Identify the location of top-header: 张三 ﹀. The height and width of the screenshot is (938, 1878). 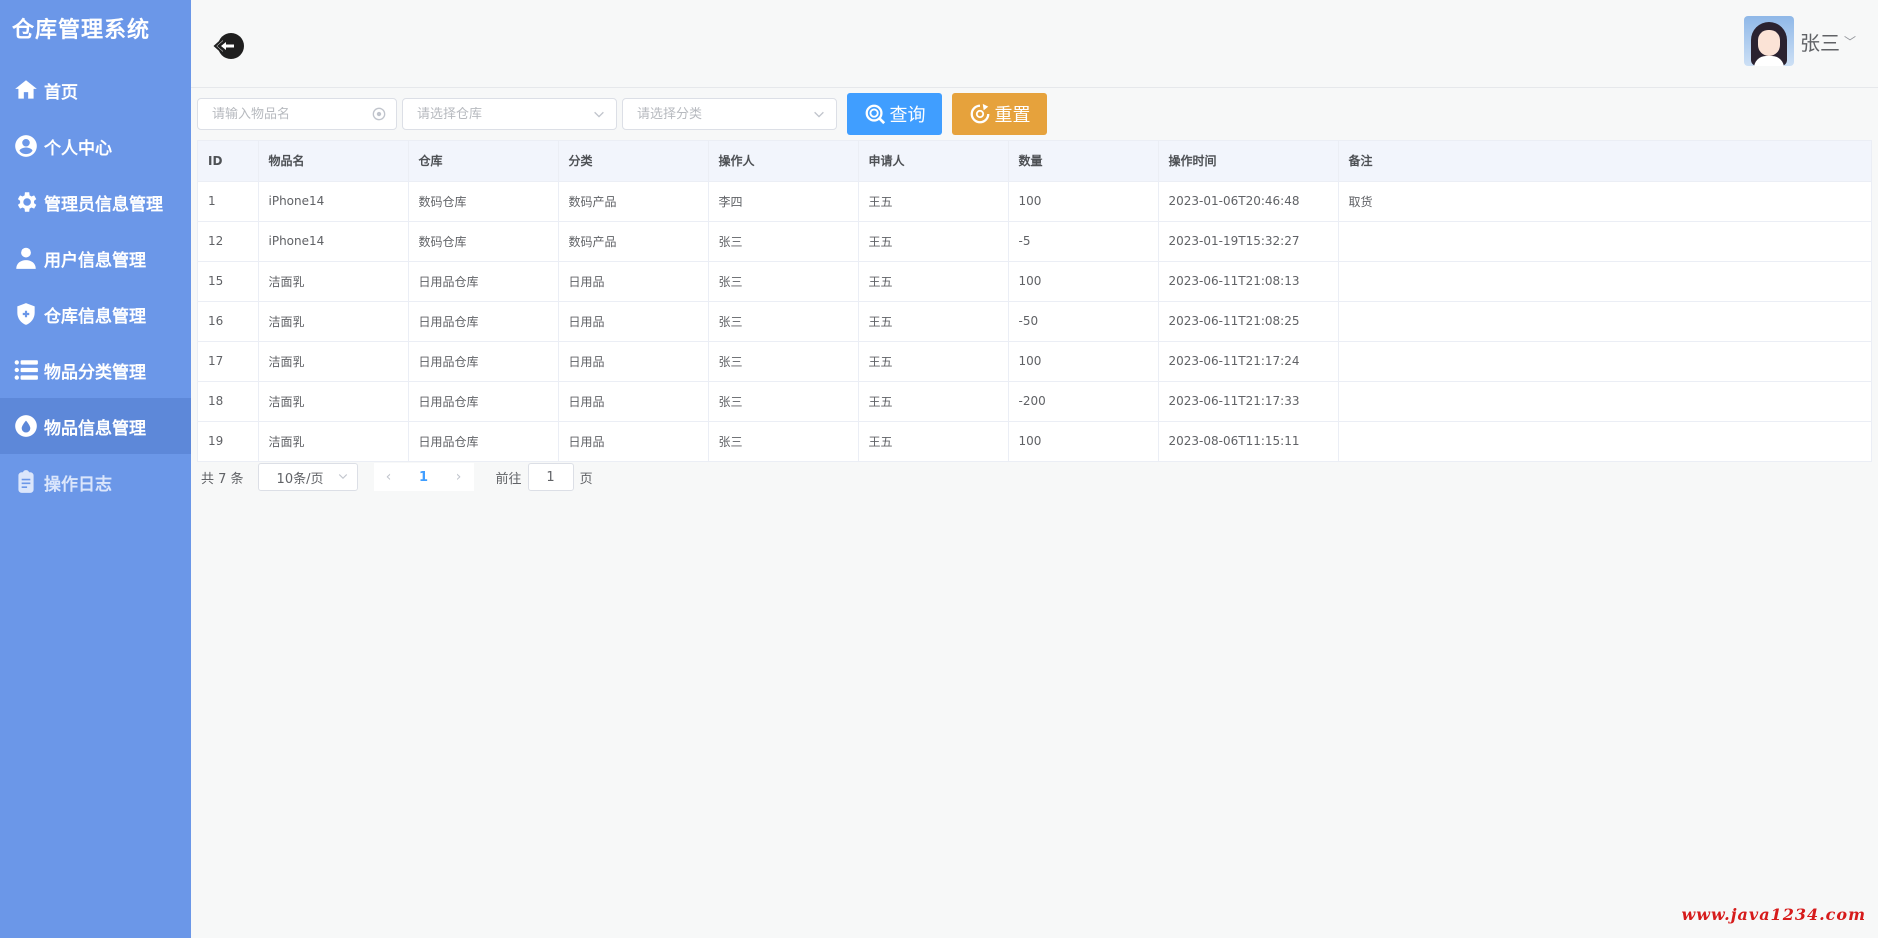
(1034, 44).